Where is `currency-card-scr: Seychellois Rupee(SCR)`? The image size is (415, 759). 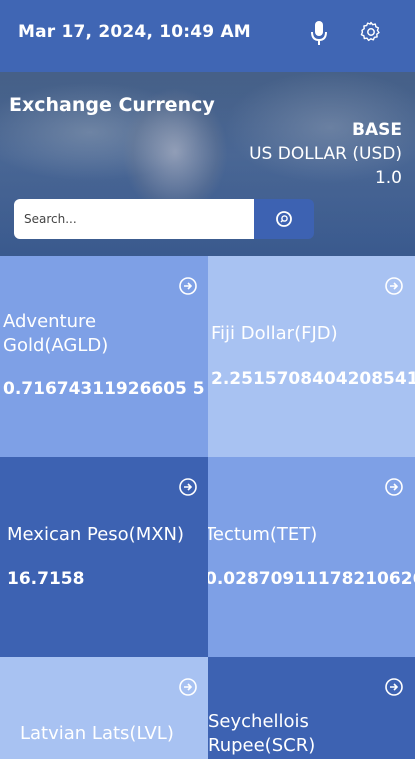 currency-card-scr: Seychellois Rupee(SCR) is located at coordinates (311, 708).